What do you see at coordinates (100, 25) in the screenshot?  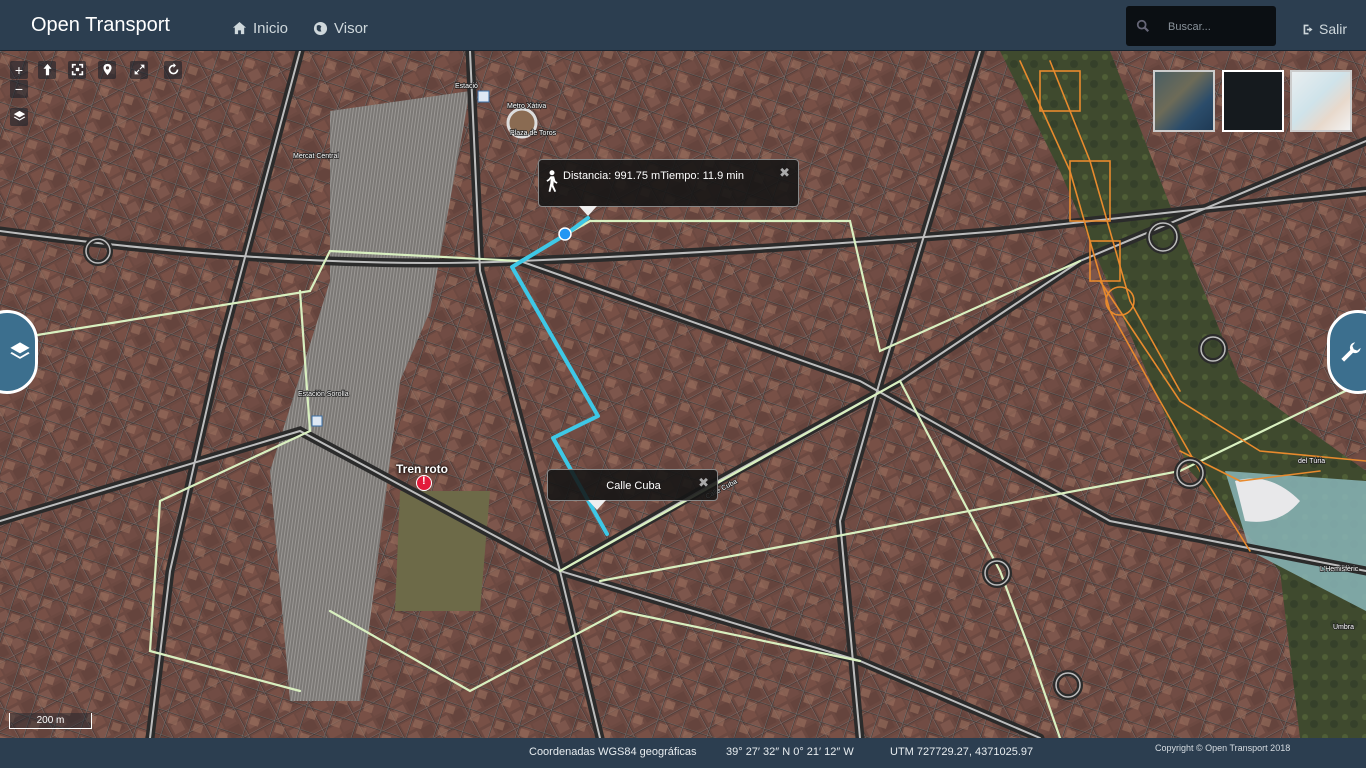 I see `brand-title: Open Transport` at bounding box center [100, 25].